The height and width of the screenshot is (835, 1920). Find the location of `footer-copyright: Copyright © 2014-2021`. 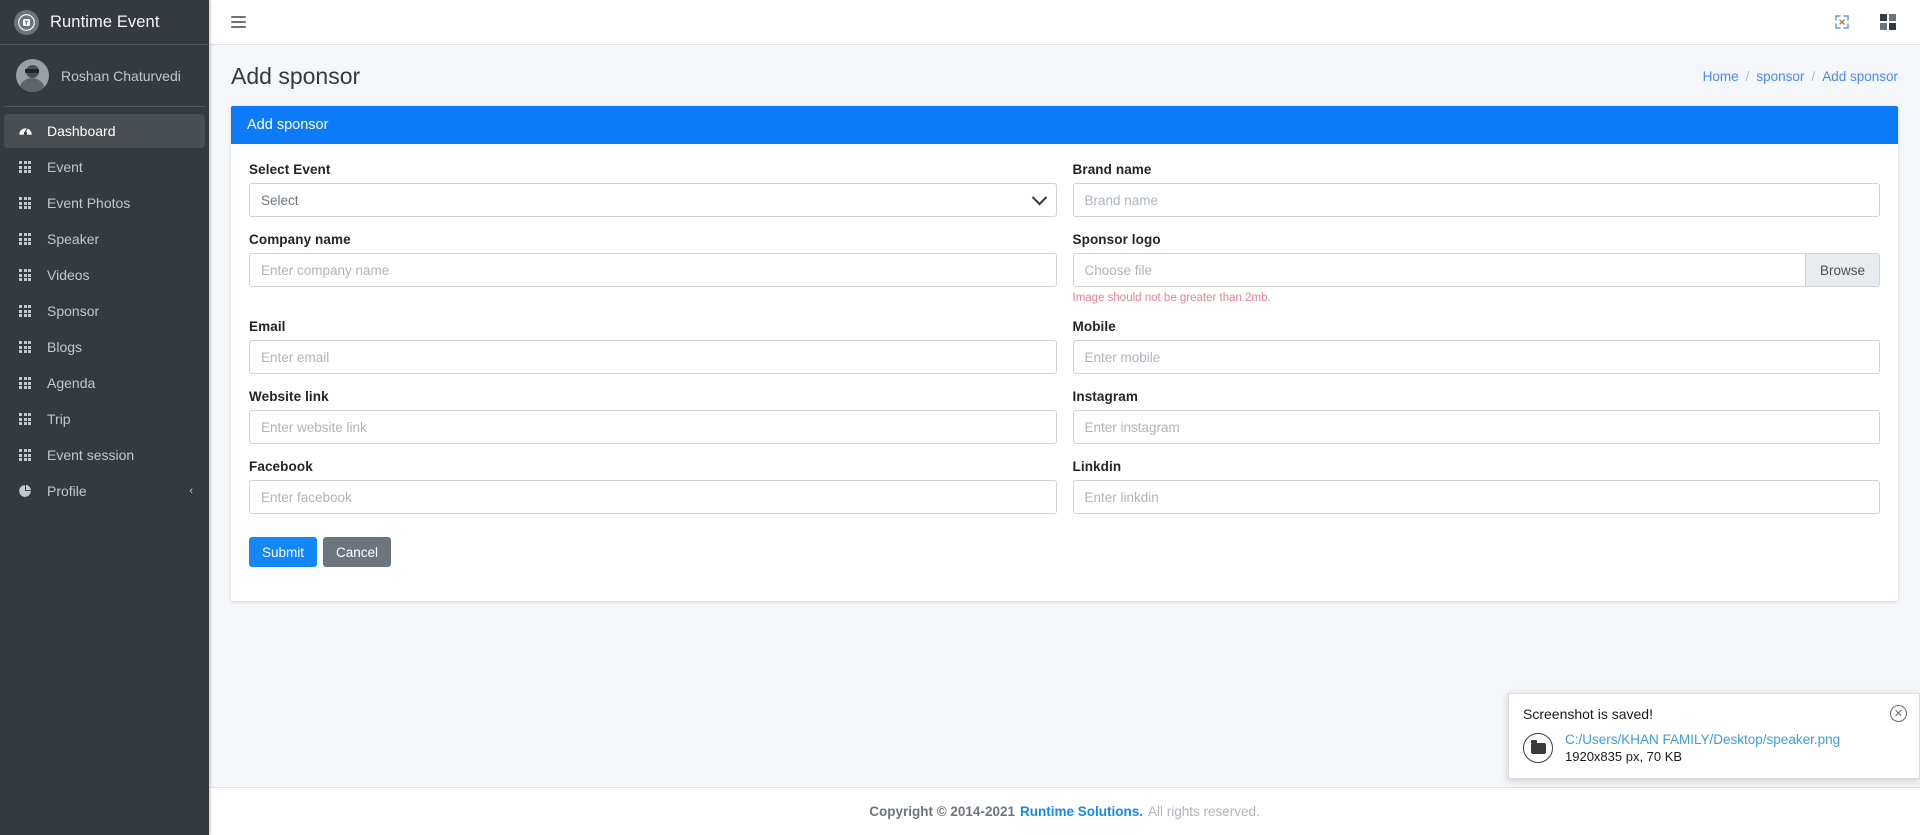

footer-copyright: Copyright © 2014-2021 is located at coordinates (942, 811).